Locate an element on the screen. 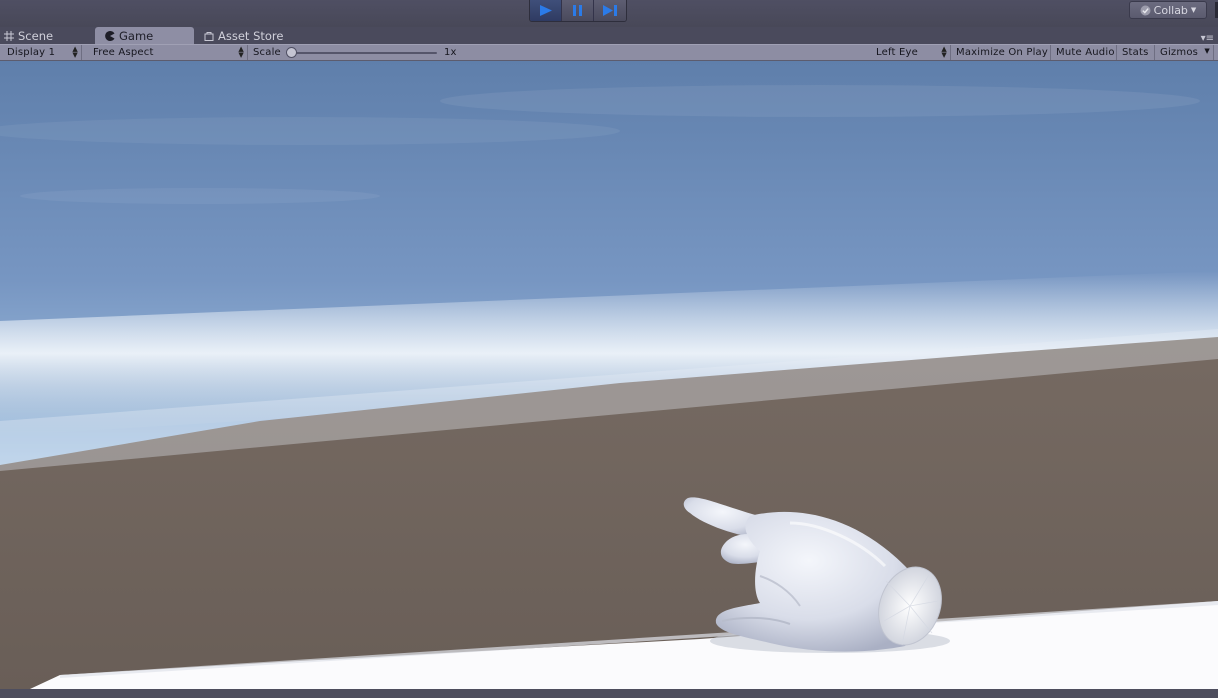 The width and height of the screenshot is (1218, 698). aspect-dropdown: Free Aspect ▲ ▼ is located at coordinates (168, 52).